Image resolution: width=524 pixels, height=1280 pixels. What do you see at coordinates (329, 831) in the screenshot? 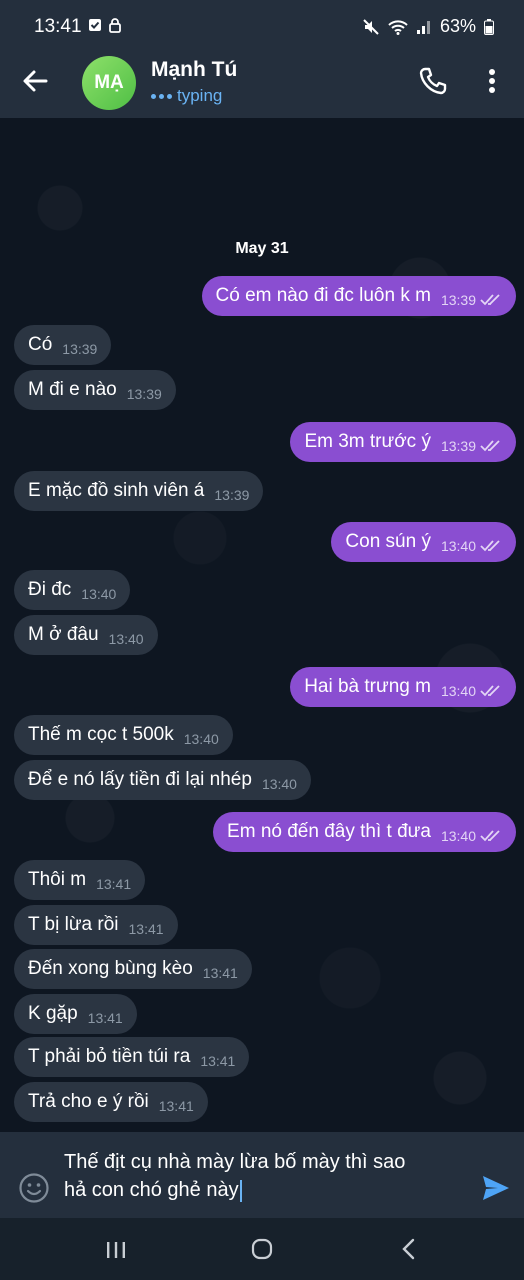
I see `message-text: Em nó đến đây thì t đưa` at bounding box center [329, 831].